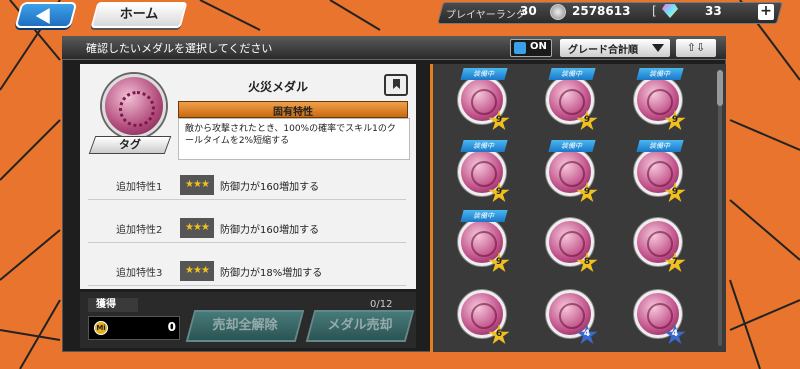  Describe the element at coordinates (654, 11) in the screenshot. I see `gem-bracket: [` at that location.